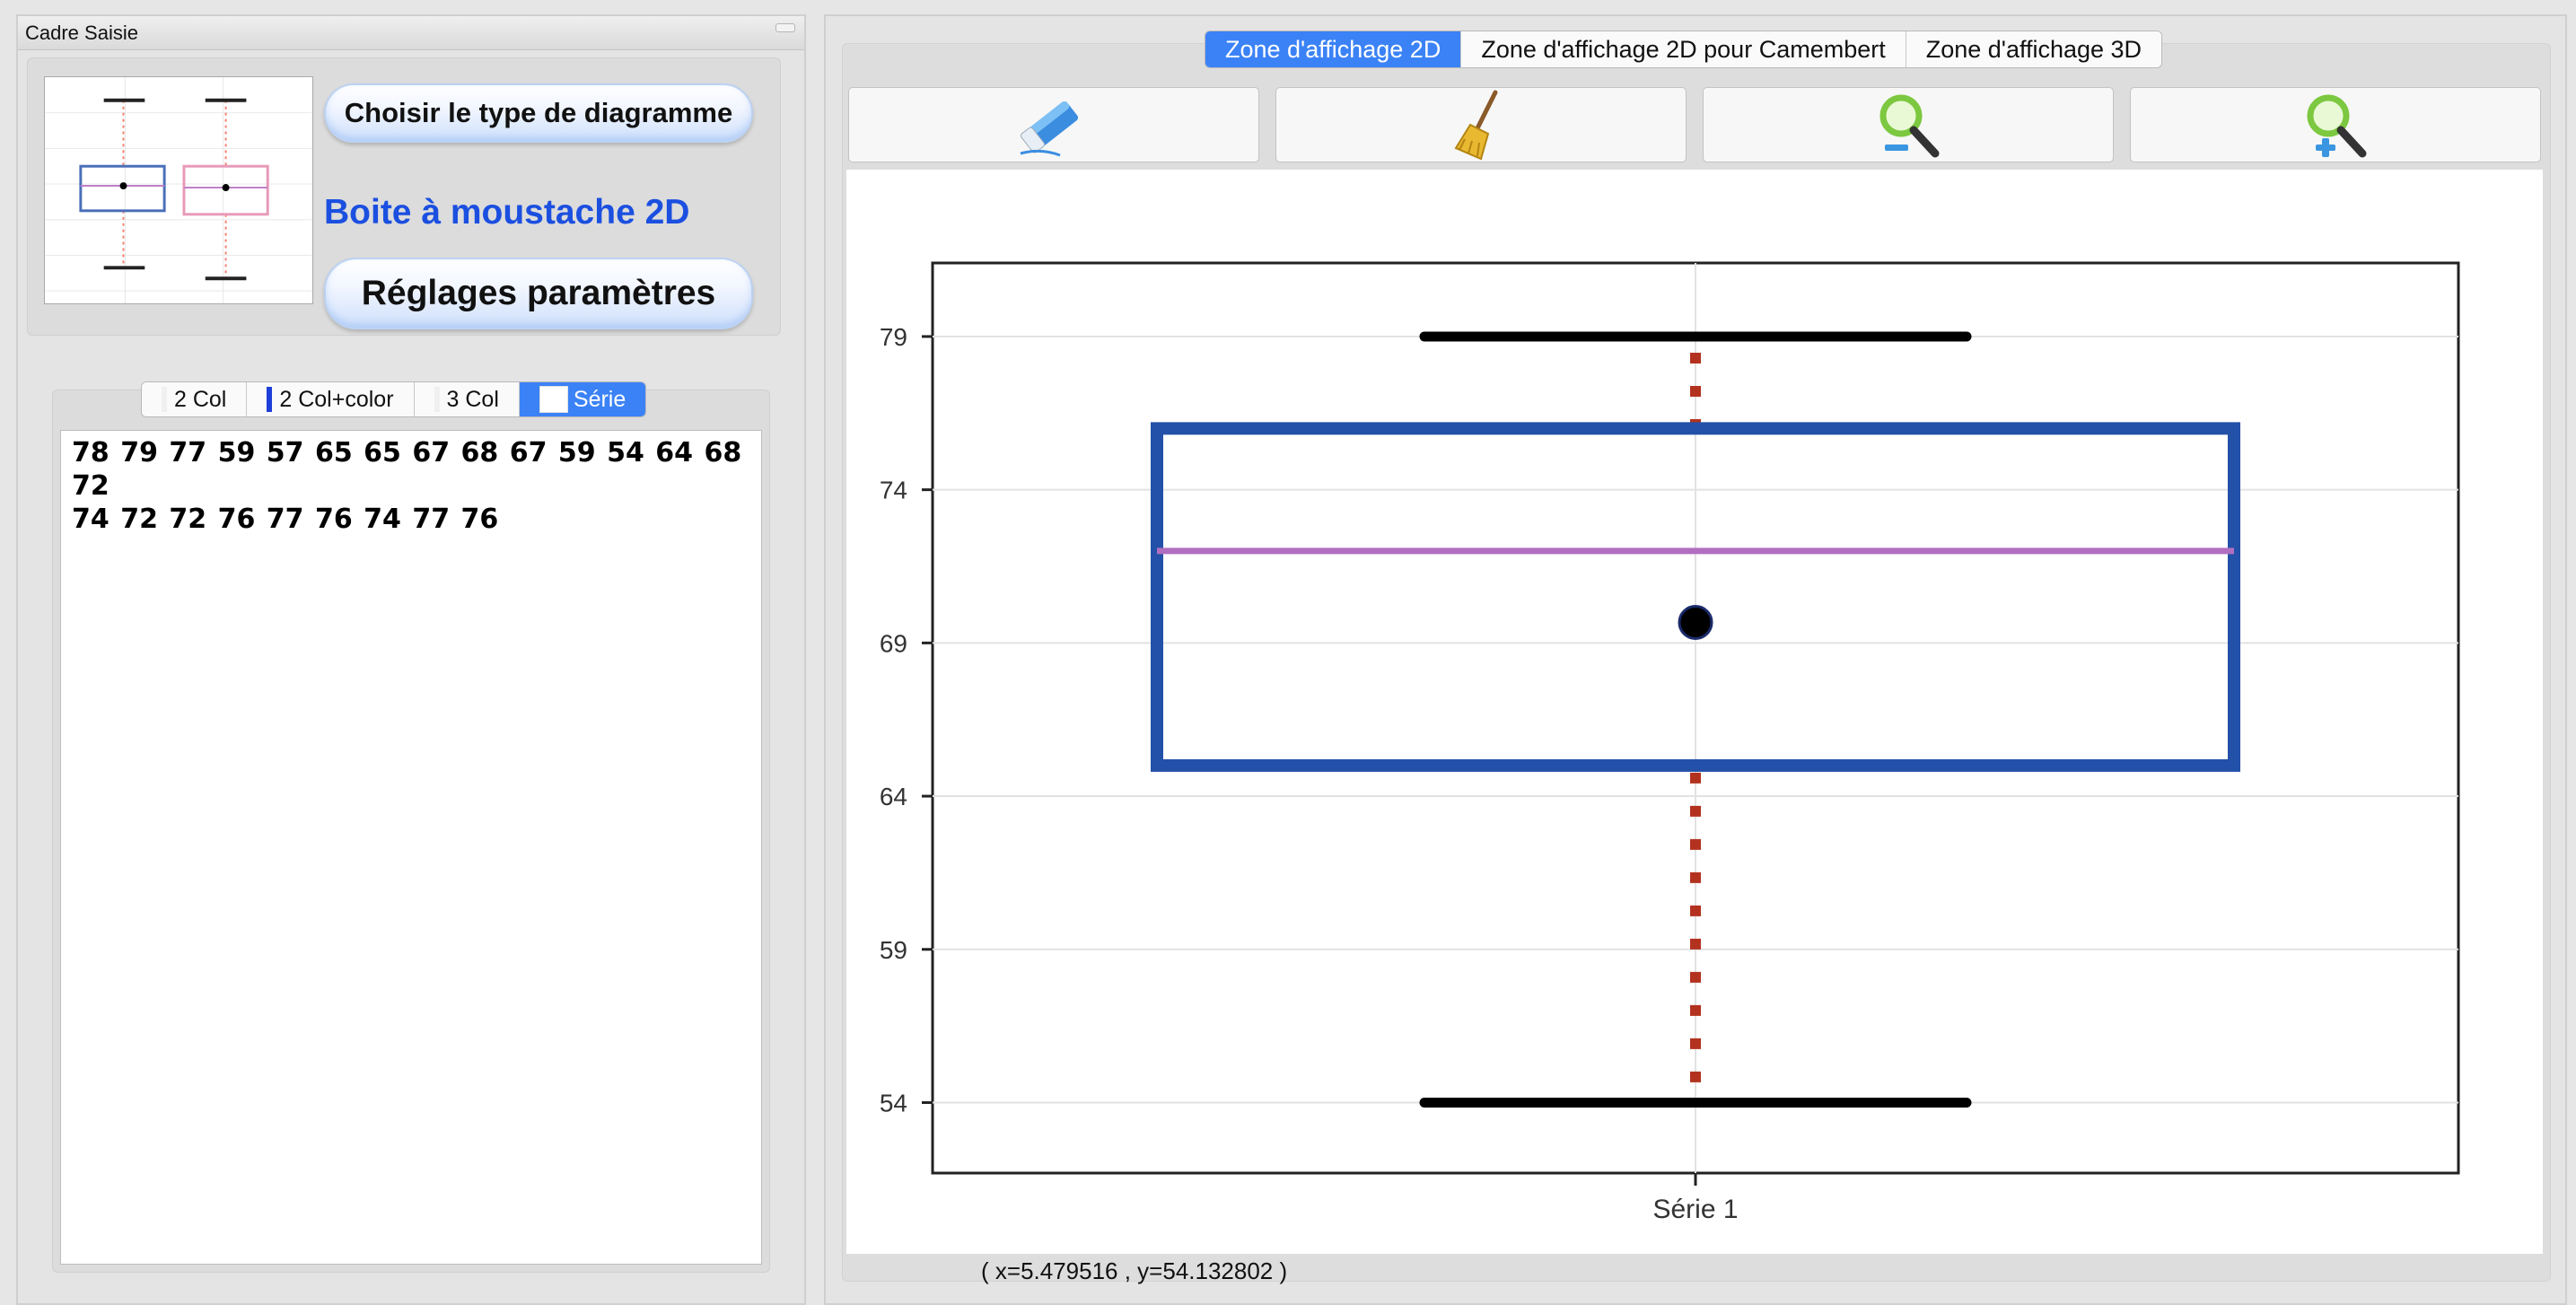 The image size is (2576, 1305). I want to click on zoom-out-button, so click(1908, 124).